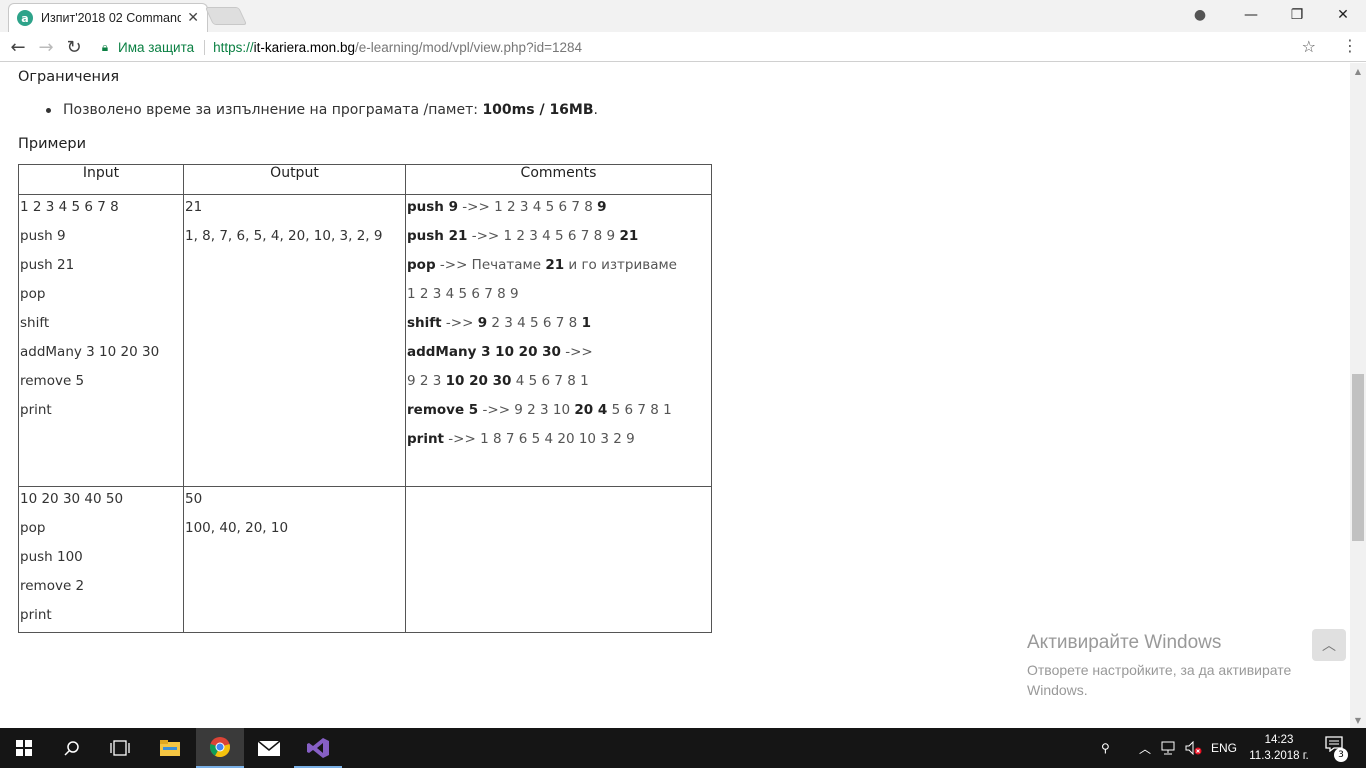  What do you see at coordinates (433, 207) in the screenshot?
I see `comment-bold-text: push 9` at bounding box center [433, 207].